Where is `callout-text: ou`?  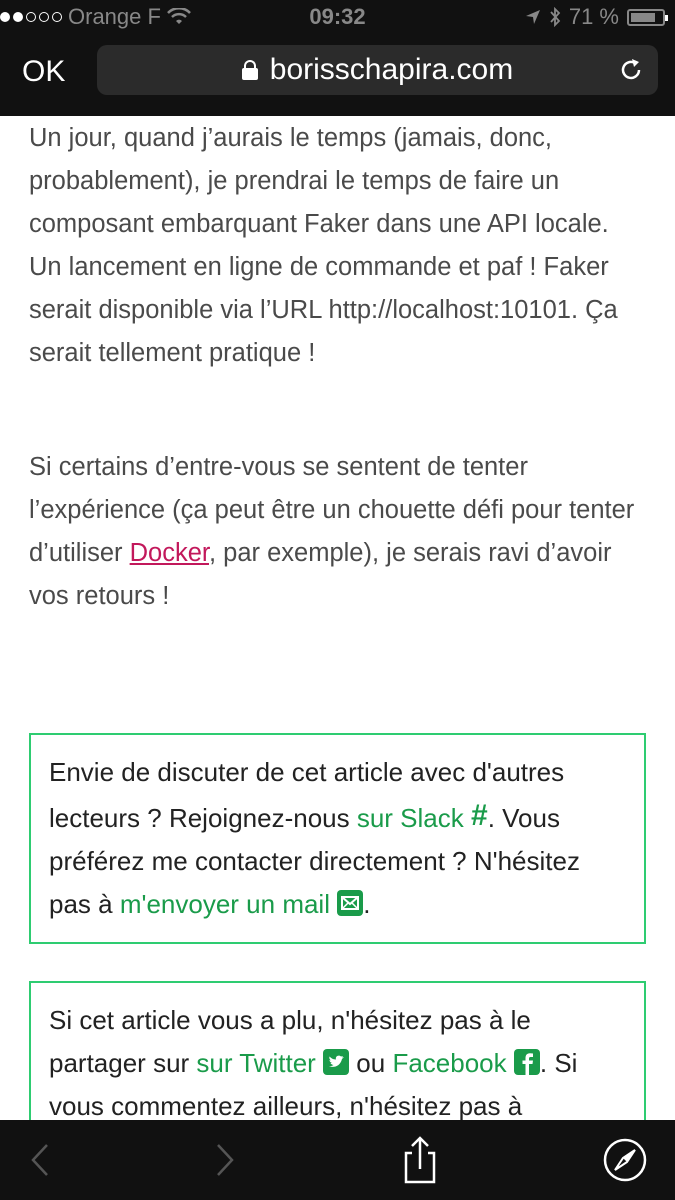
callout-text: ou is located at coordinates (371, 1063).